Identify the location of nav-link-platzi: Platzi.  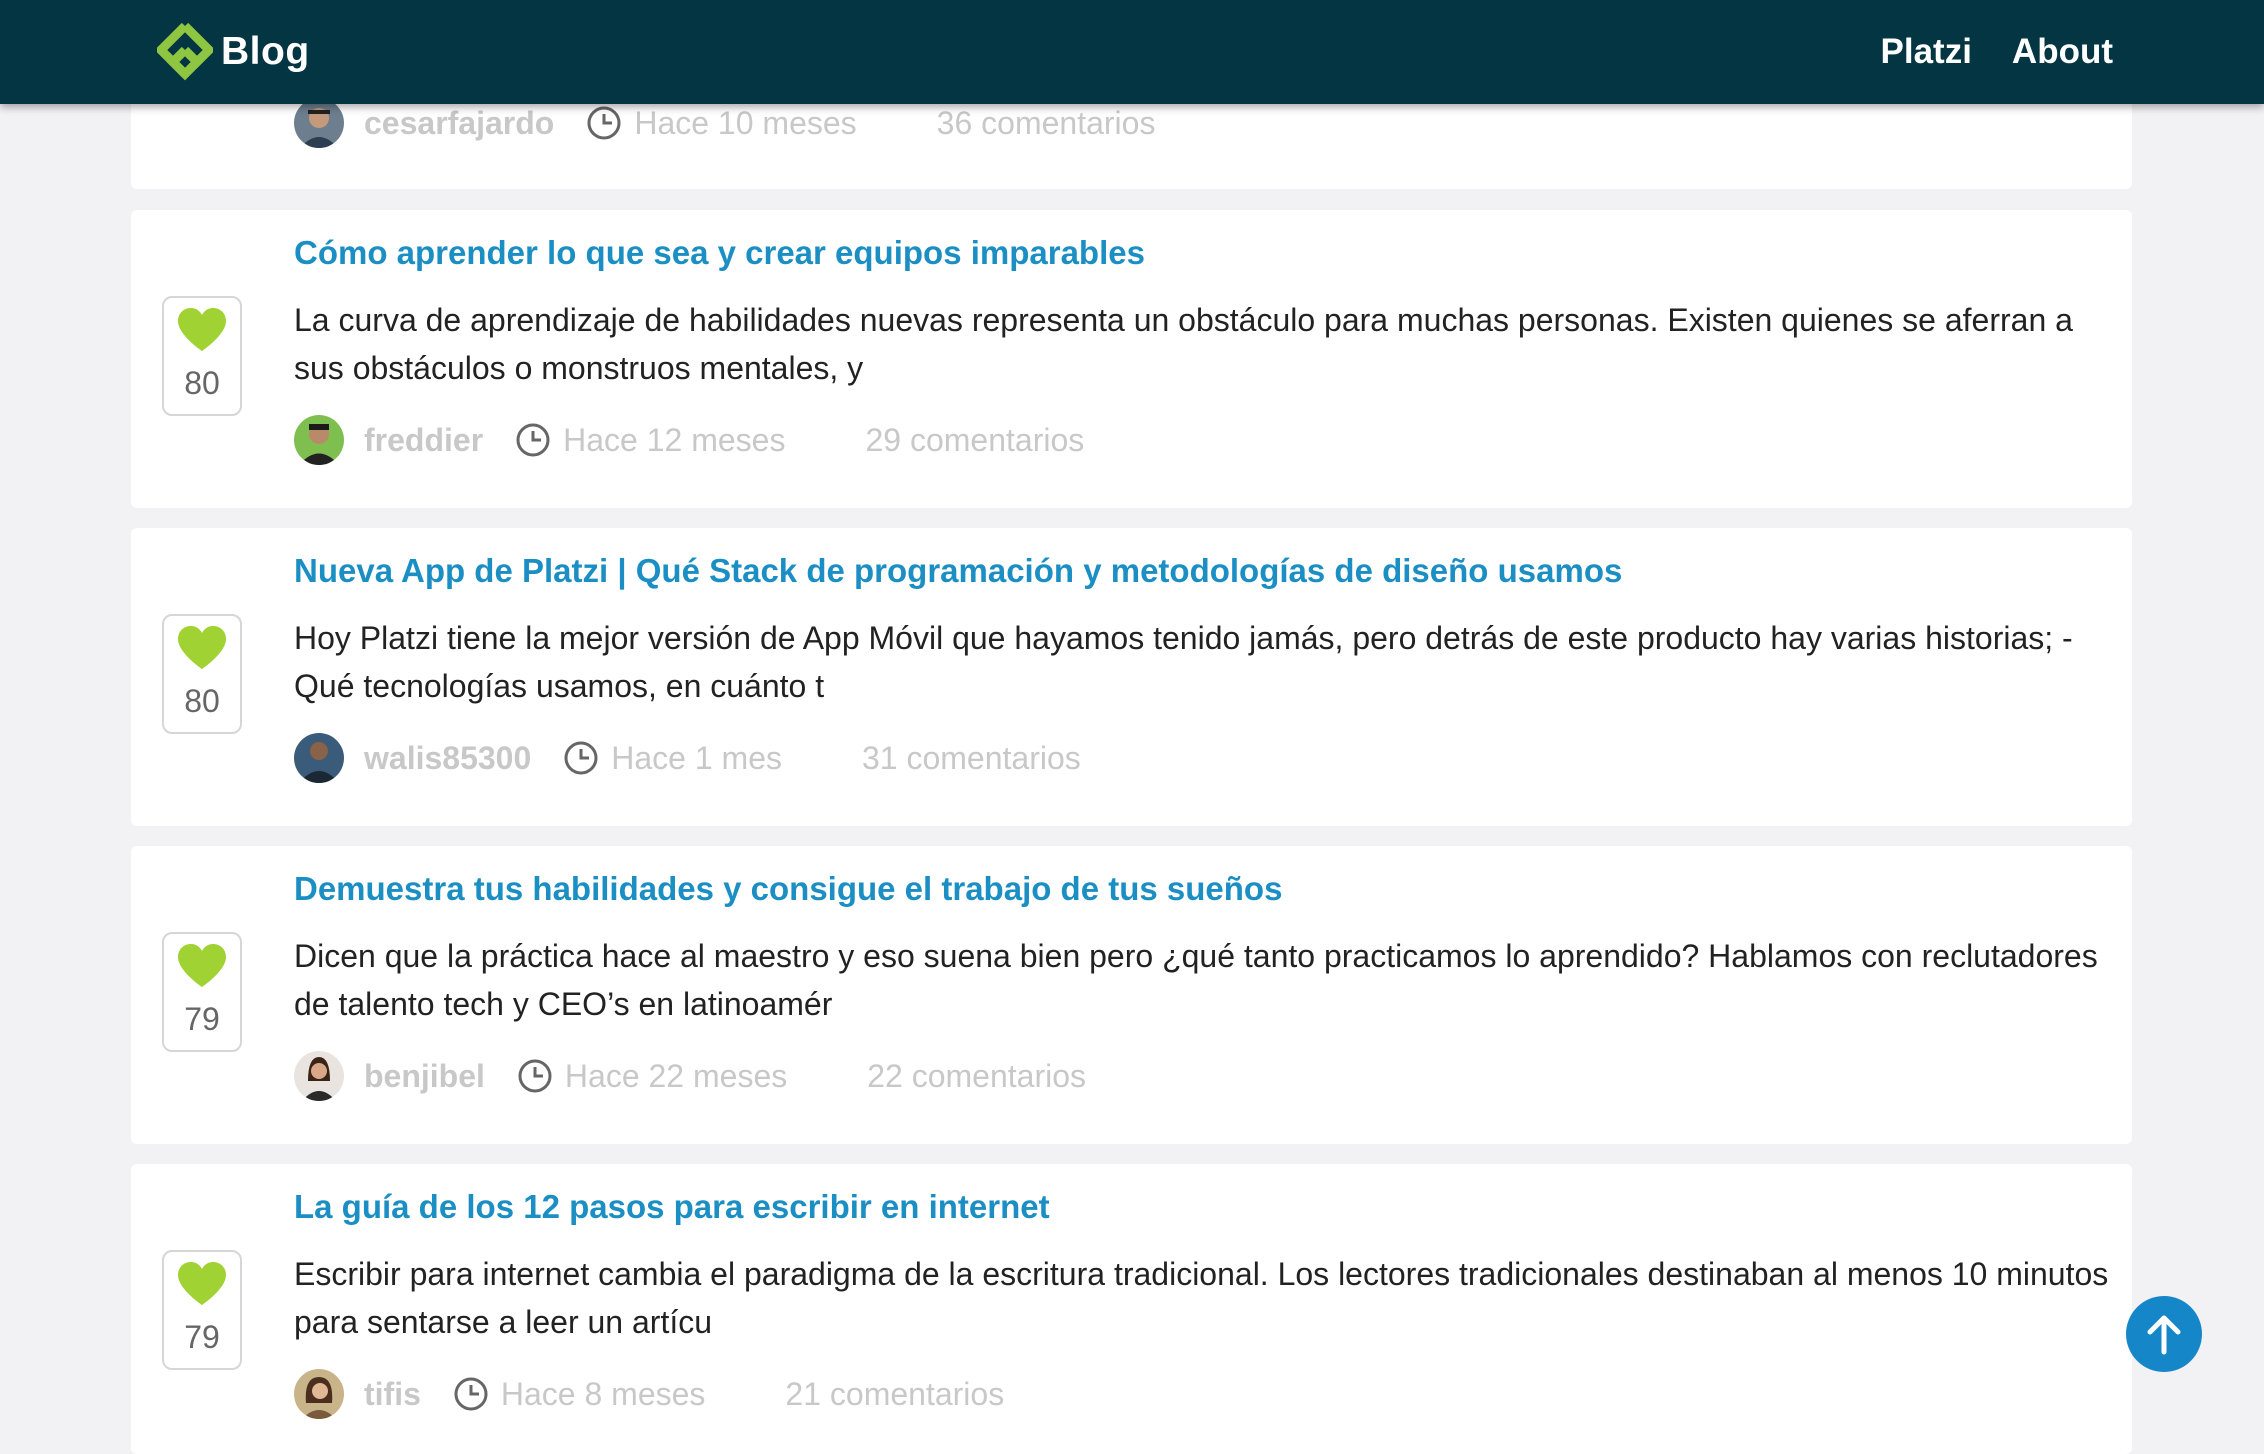
(1926, 52).